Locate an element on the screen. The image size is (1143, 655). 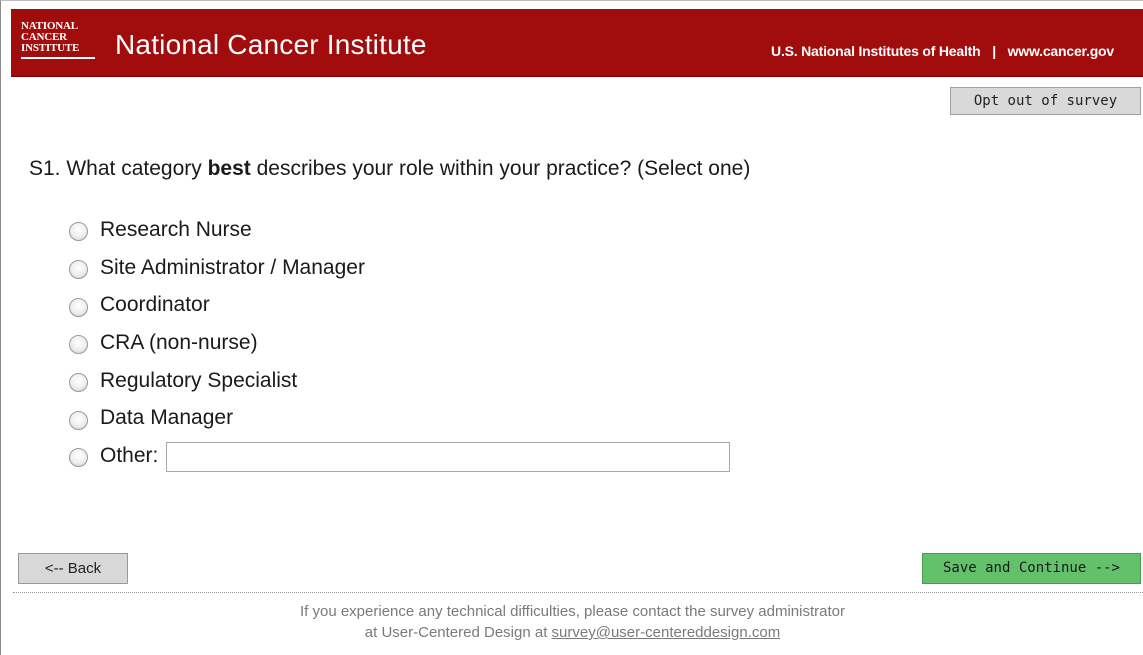
option-label: Other: is located at coordinates (129, 455).